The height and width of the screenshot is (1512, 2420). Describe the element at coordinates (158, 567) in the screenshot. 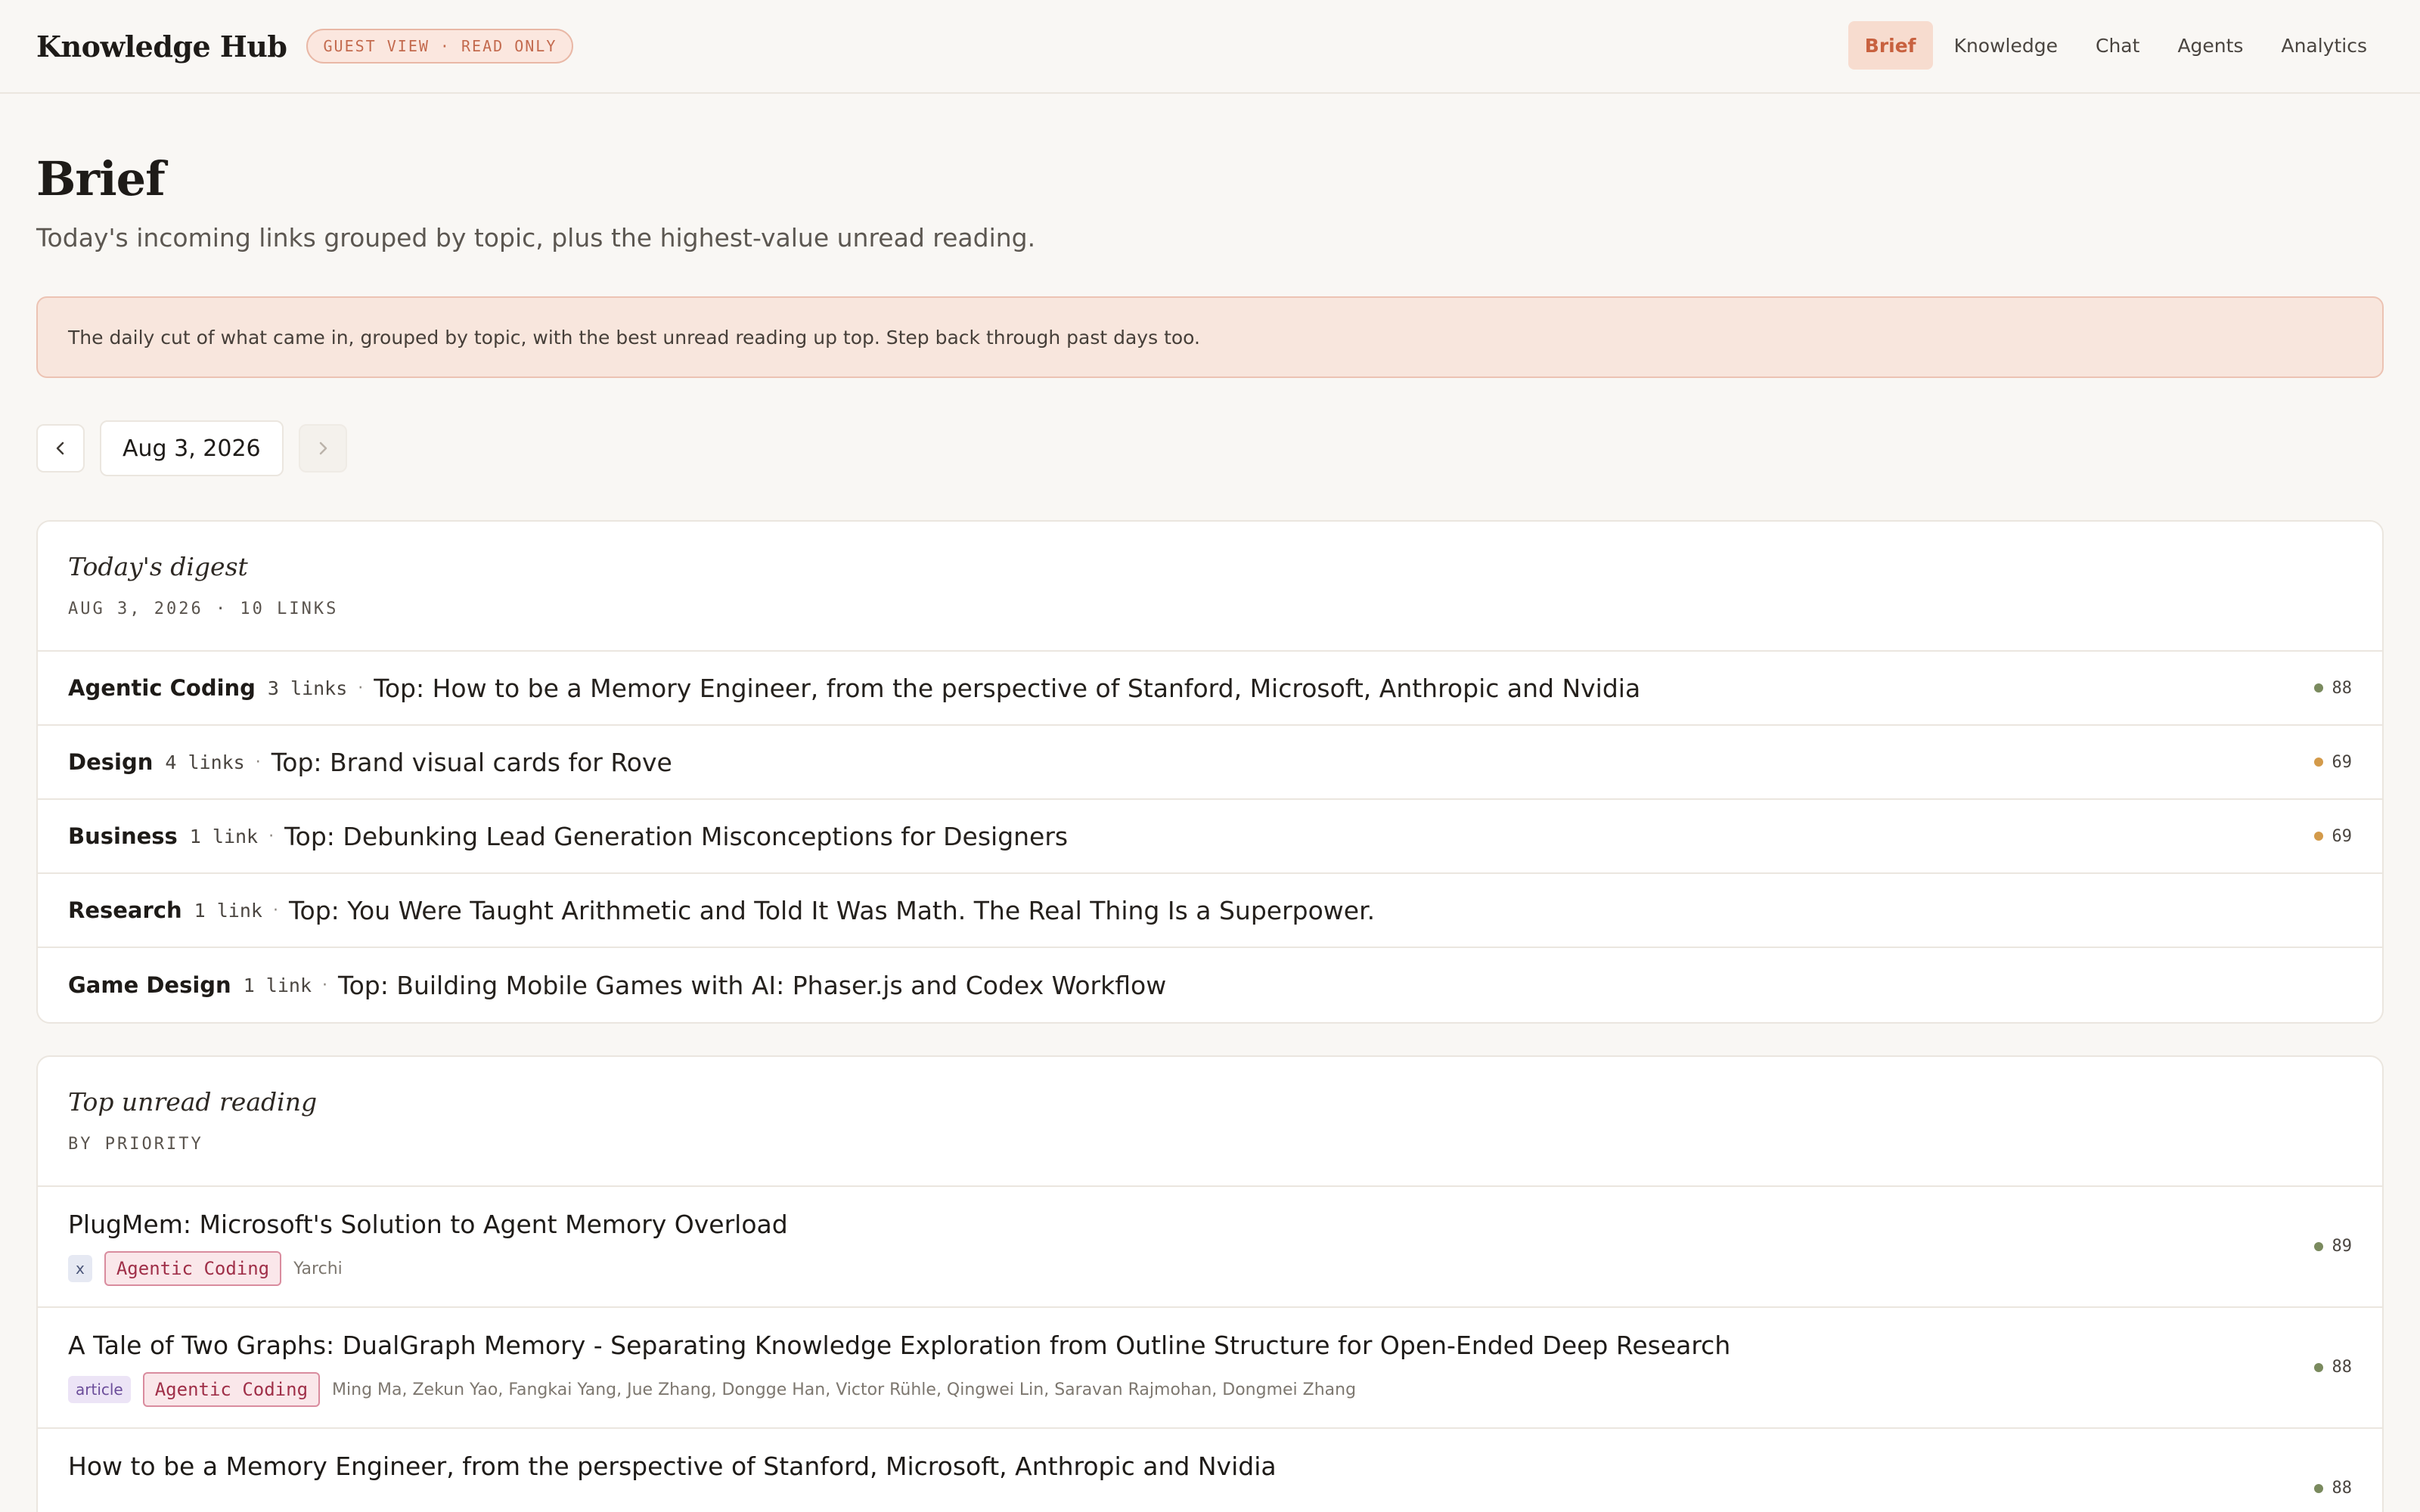

I see `digest-title: Today's digest` at that location.